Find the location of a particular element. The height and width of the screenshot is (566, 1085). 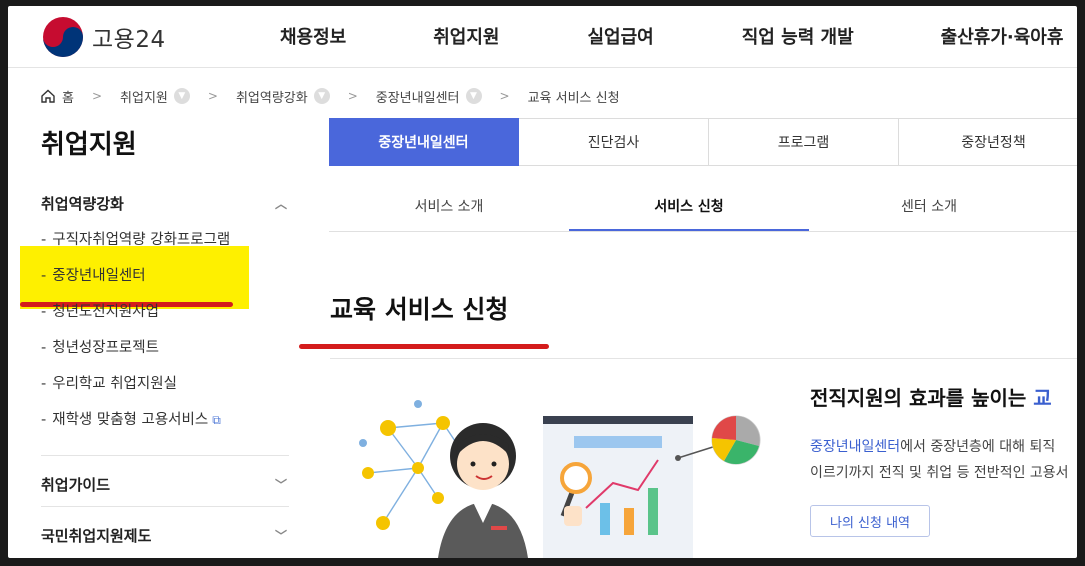

sidebar-item: - 청년성장프로젝트 is located at coordinates (165, 355).